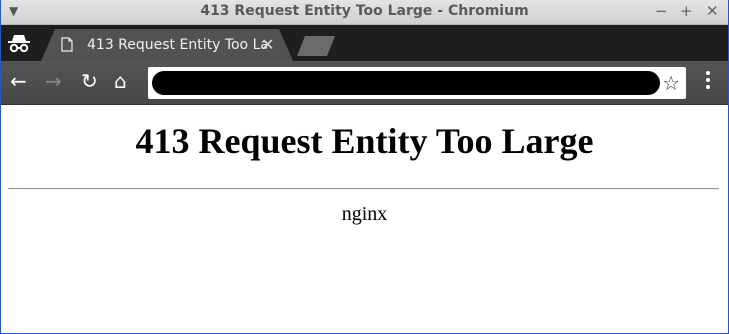  I want to click on menu-dots-icon, so click(708, 82).